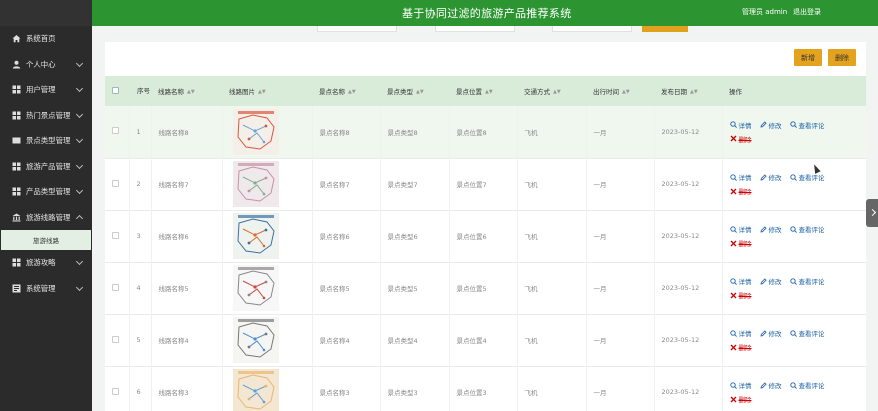 The width and height of the screenshot is (878, 411). What do you see at coordinates (688, 91) in the screenshot?
I see `column-header: 发布日期 ▲▼` at bounding box center [688, 91].